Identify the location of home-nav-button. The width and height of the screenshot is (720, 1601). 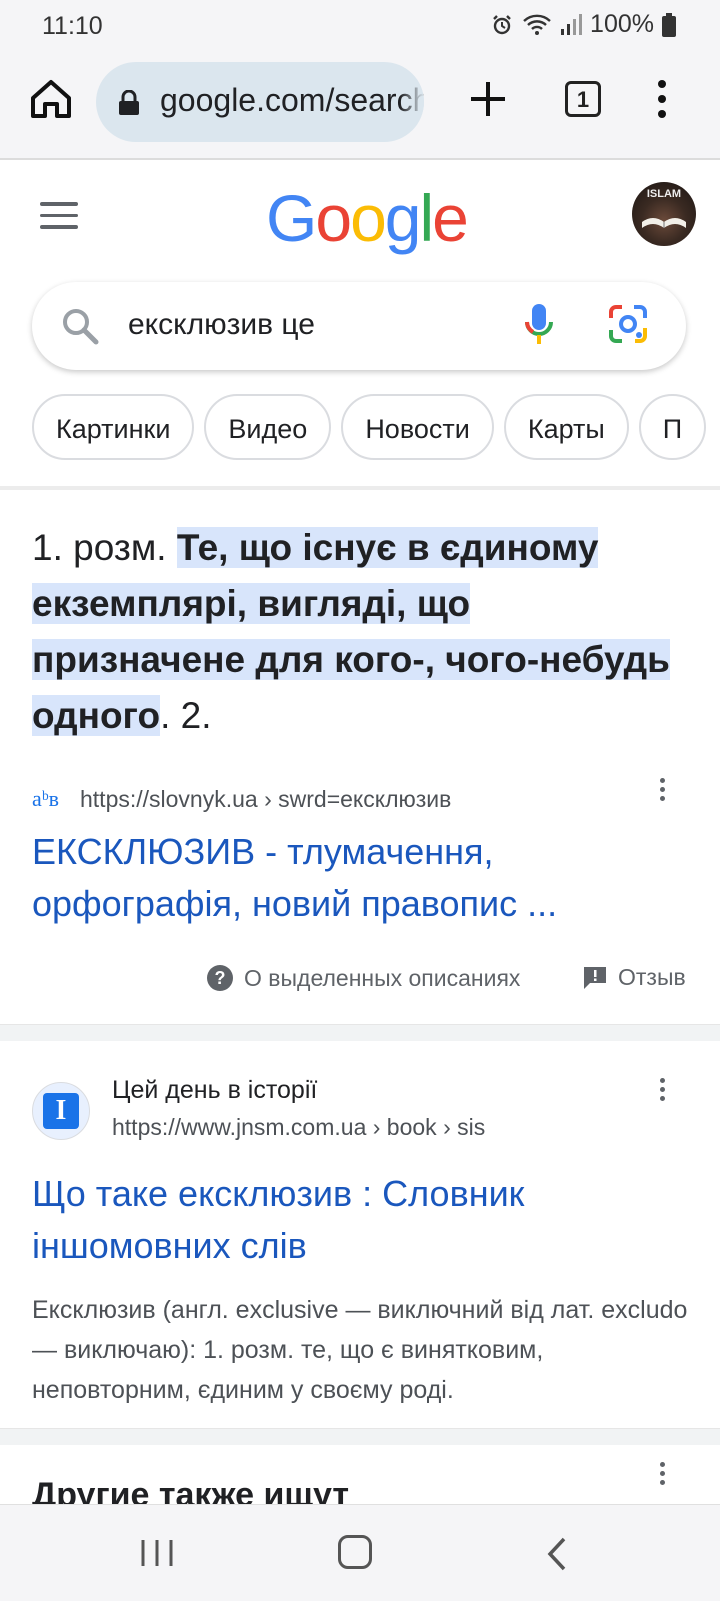
(355, 1552).